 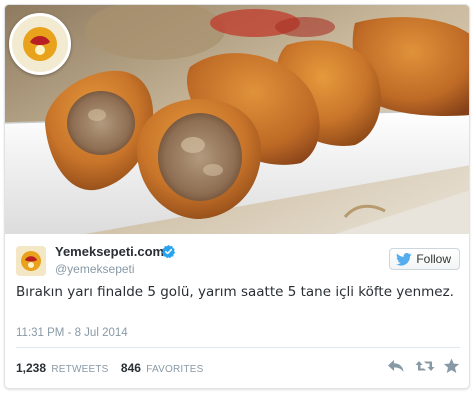 I want to click on retweets-label: RETWEETS, so click(x=79, y=369).